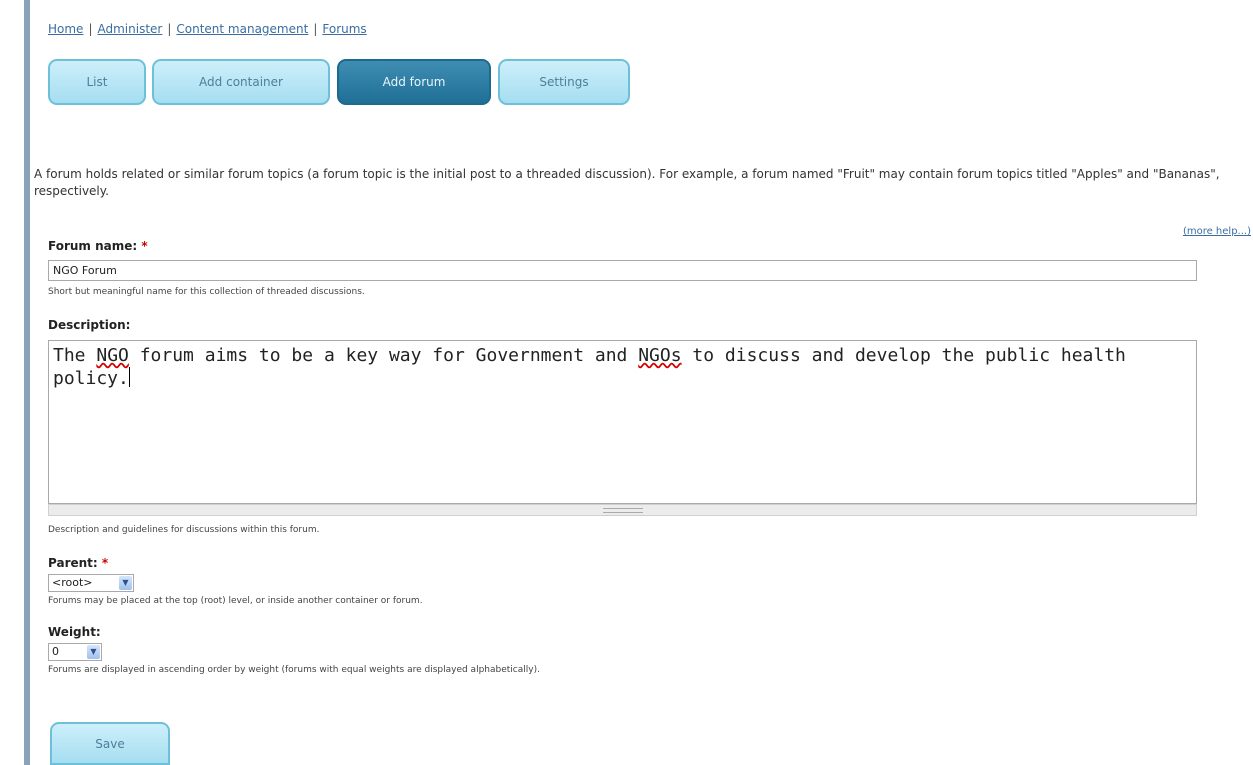  What do you see at coordinates (414, 82) in the screenshot?
I see `tab-add-forum: Add forum` at bounding box center [414, 82].